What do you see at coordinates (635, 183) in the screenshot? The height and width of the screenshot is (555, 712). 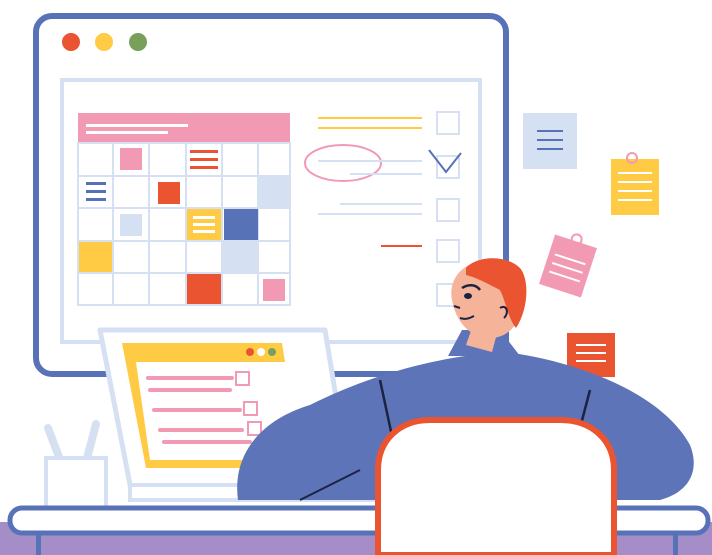 I see `sticky-note-icon` at bounding box center [635, 183].